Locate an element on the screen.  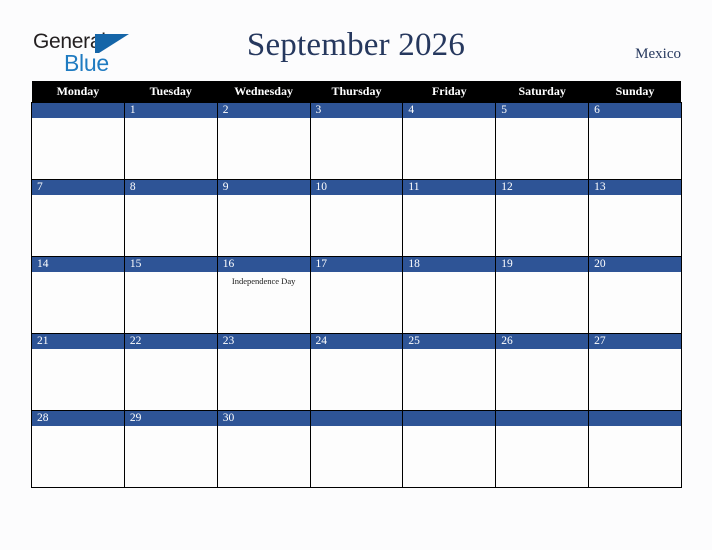
calendar-day-cell: 26 is located at coordinates (542, 372).